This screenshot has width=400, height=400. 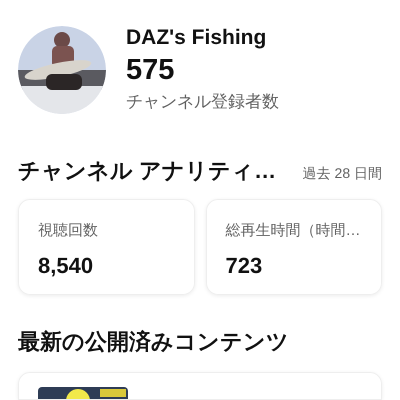 What do you see at coordinates (200, 386) in the screenshot?
I see `content-card` at bounding box center [200, 386].